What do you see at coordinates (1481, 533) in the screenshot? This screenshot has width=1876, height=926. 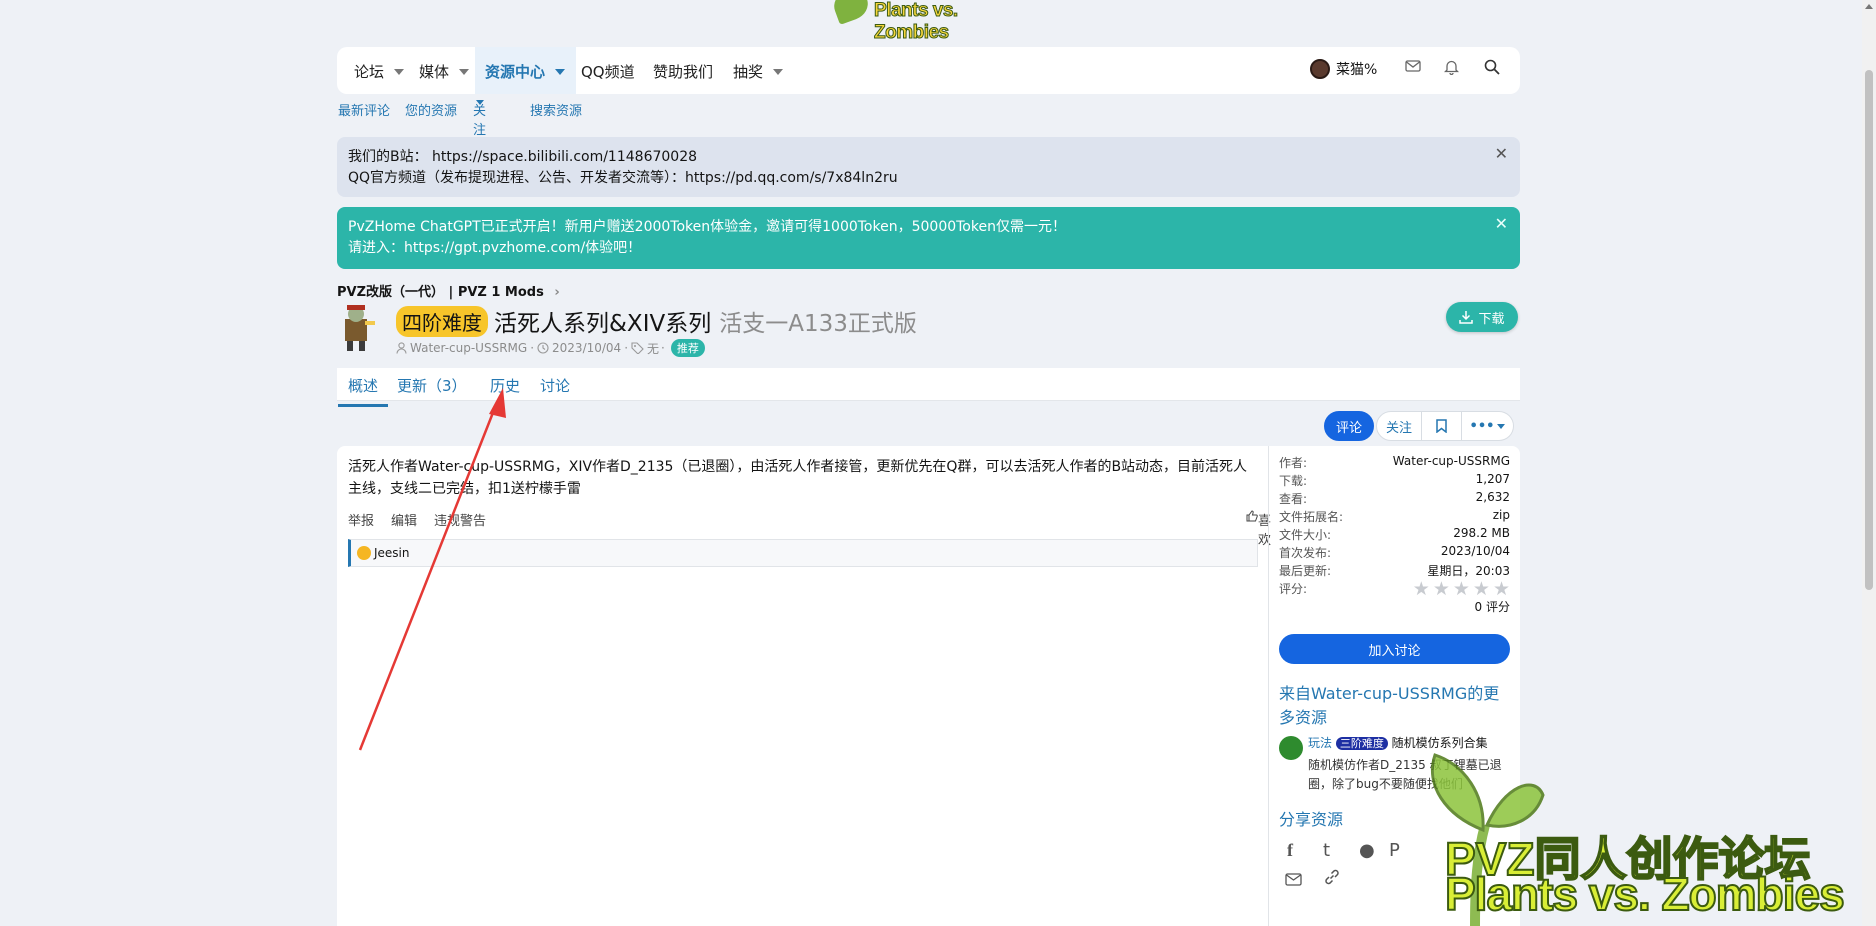 I see `info-value: 298.2 MB` at bounding box center [1481, 533].